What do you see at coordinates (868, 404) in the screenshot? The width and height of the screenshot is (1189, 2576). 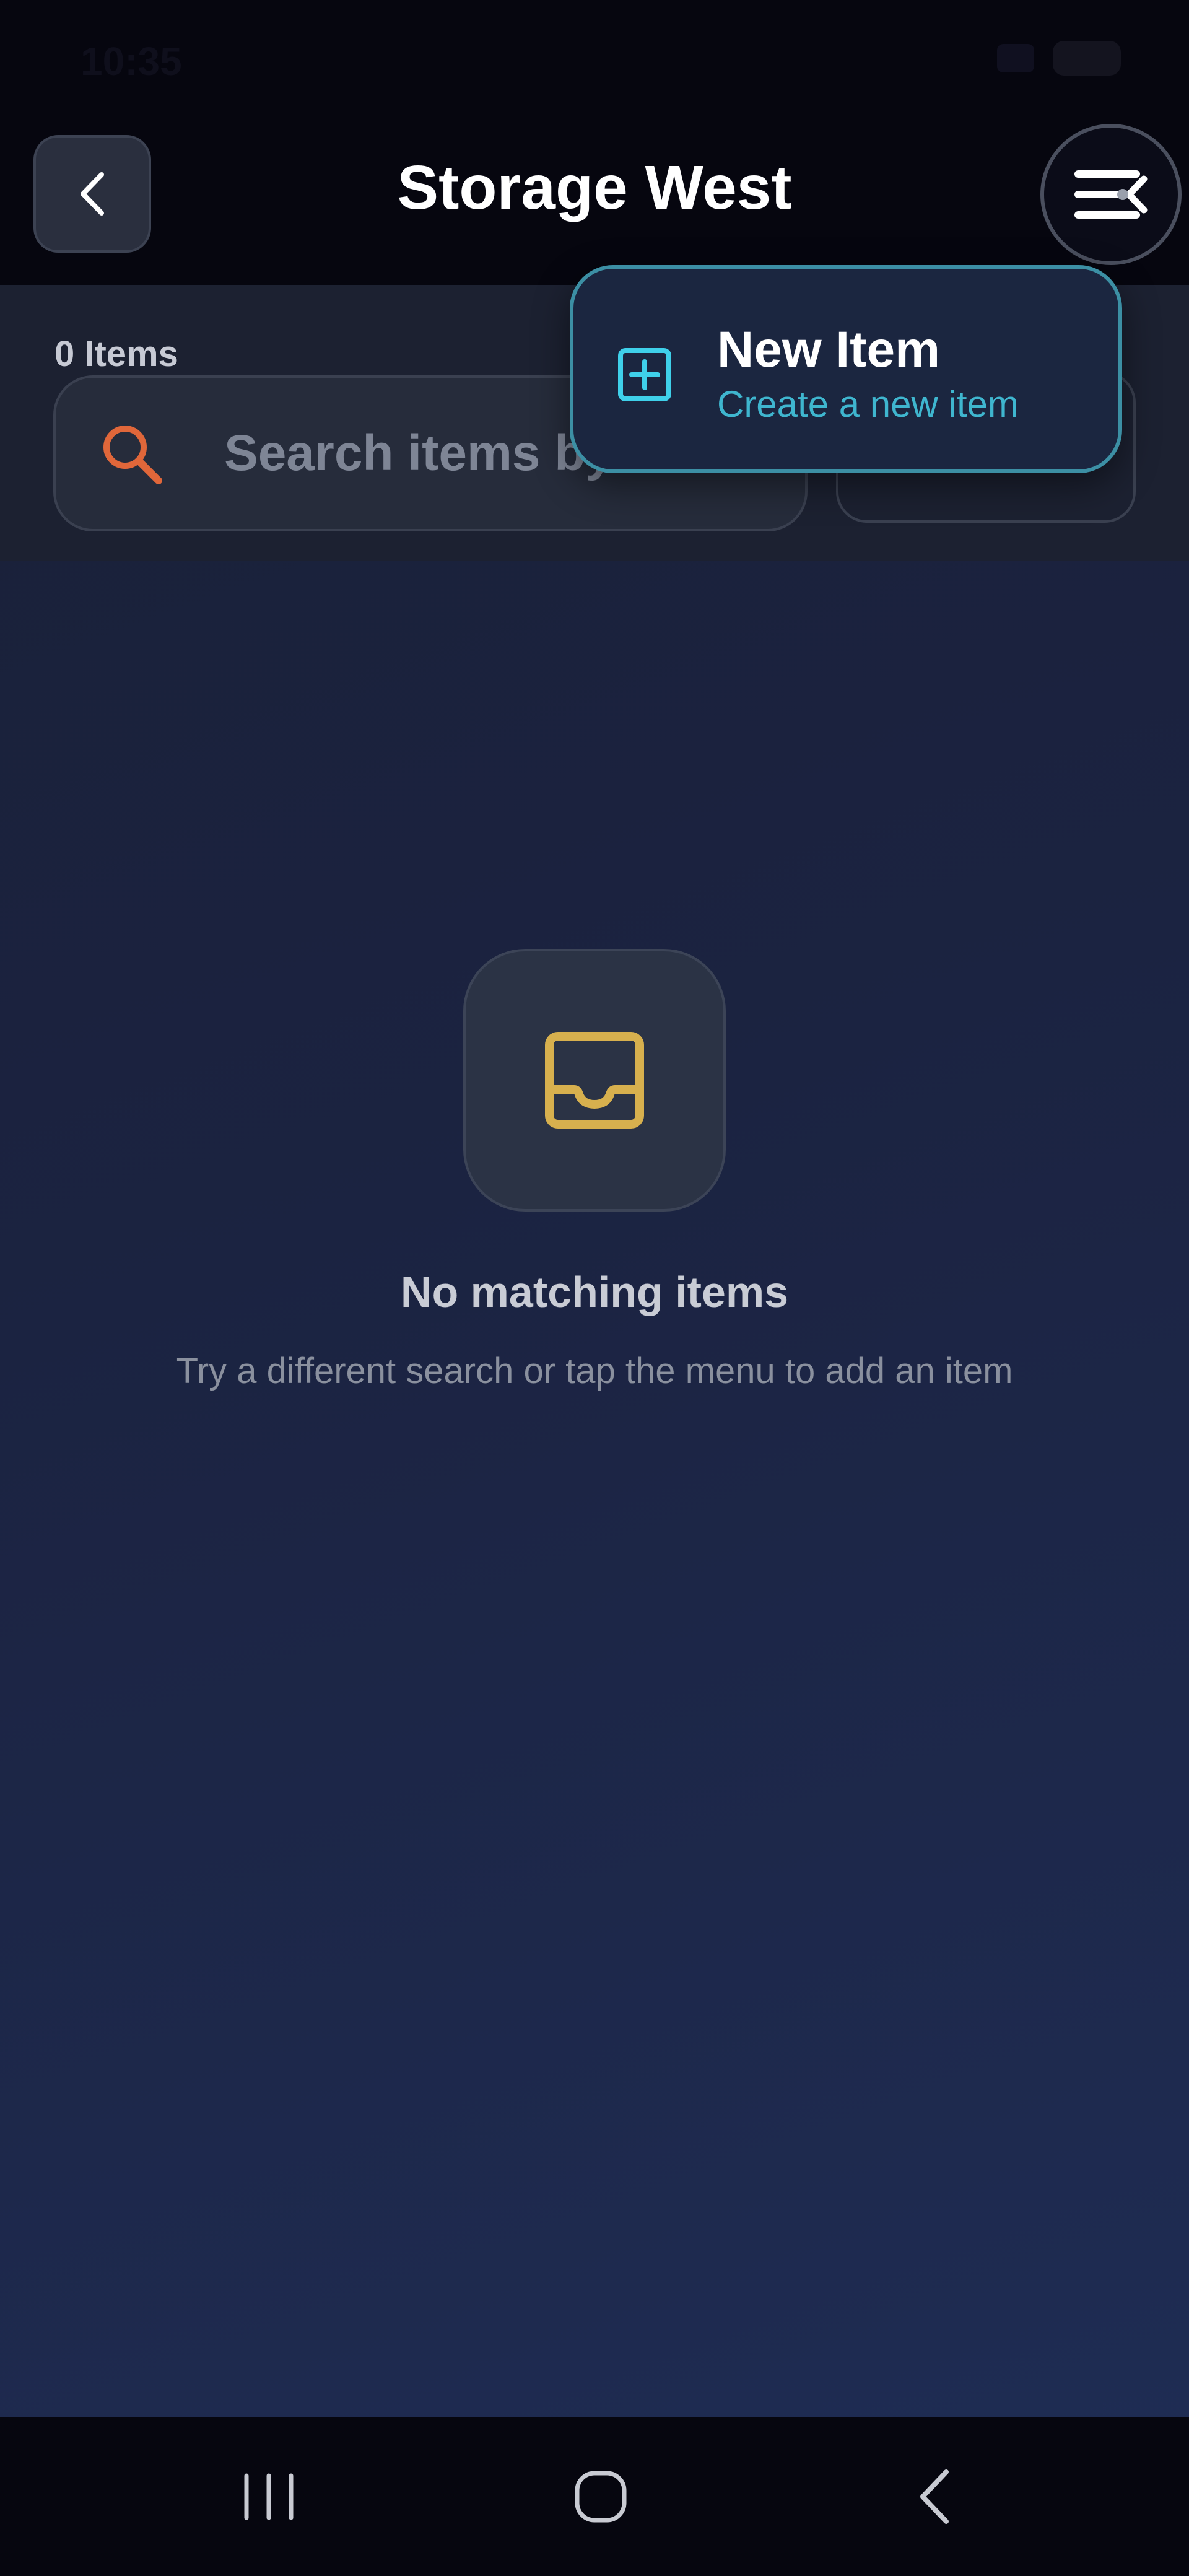 I see `new-item-subtitle: Create a new item` at bounding box center [868, 404].